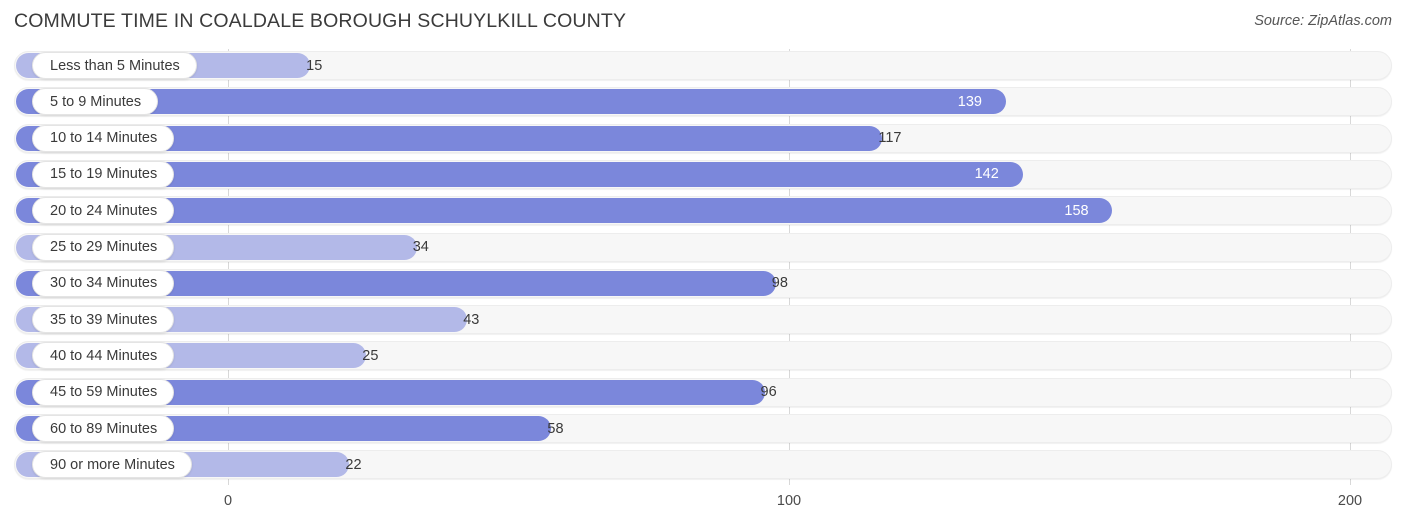 The height and width of the screenshot is (523, 1406). Describe the element at coordinates (103, 320) in the screenshot. I see `bar-category-label: 35 to 39 Minutes` at that location.